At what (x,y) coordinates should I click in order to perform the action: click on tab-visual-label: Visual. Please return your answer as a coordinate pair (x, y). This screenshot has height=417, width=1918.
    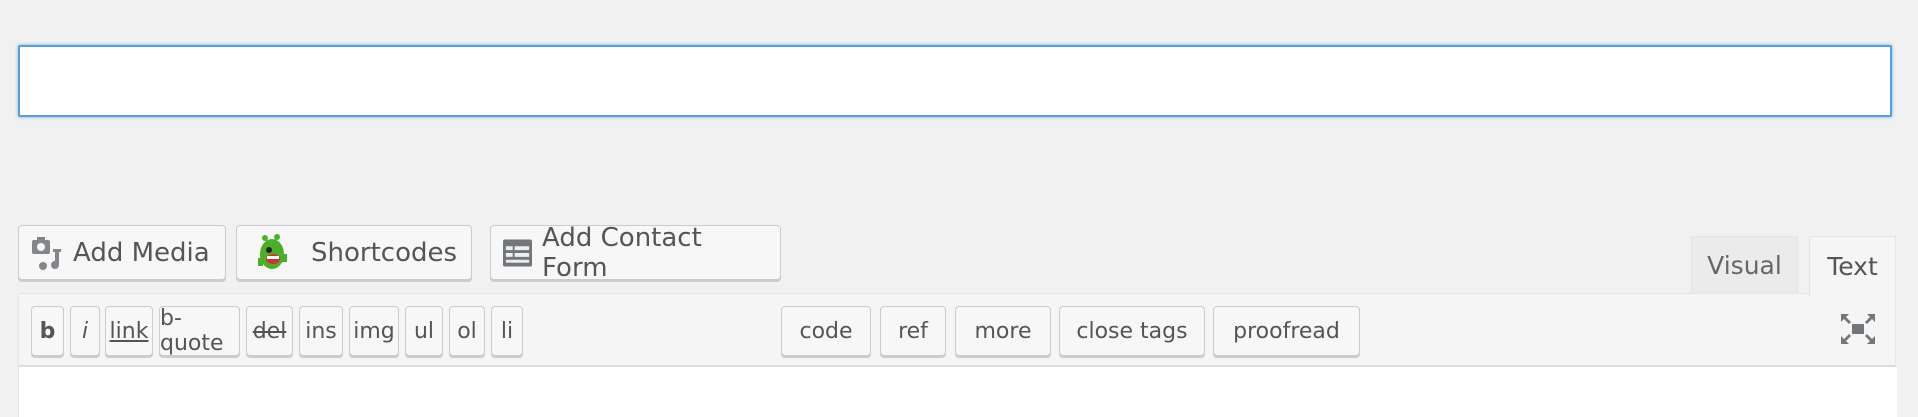
    Looking at the image, I should click on (1744, 265).